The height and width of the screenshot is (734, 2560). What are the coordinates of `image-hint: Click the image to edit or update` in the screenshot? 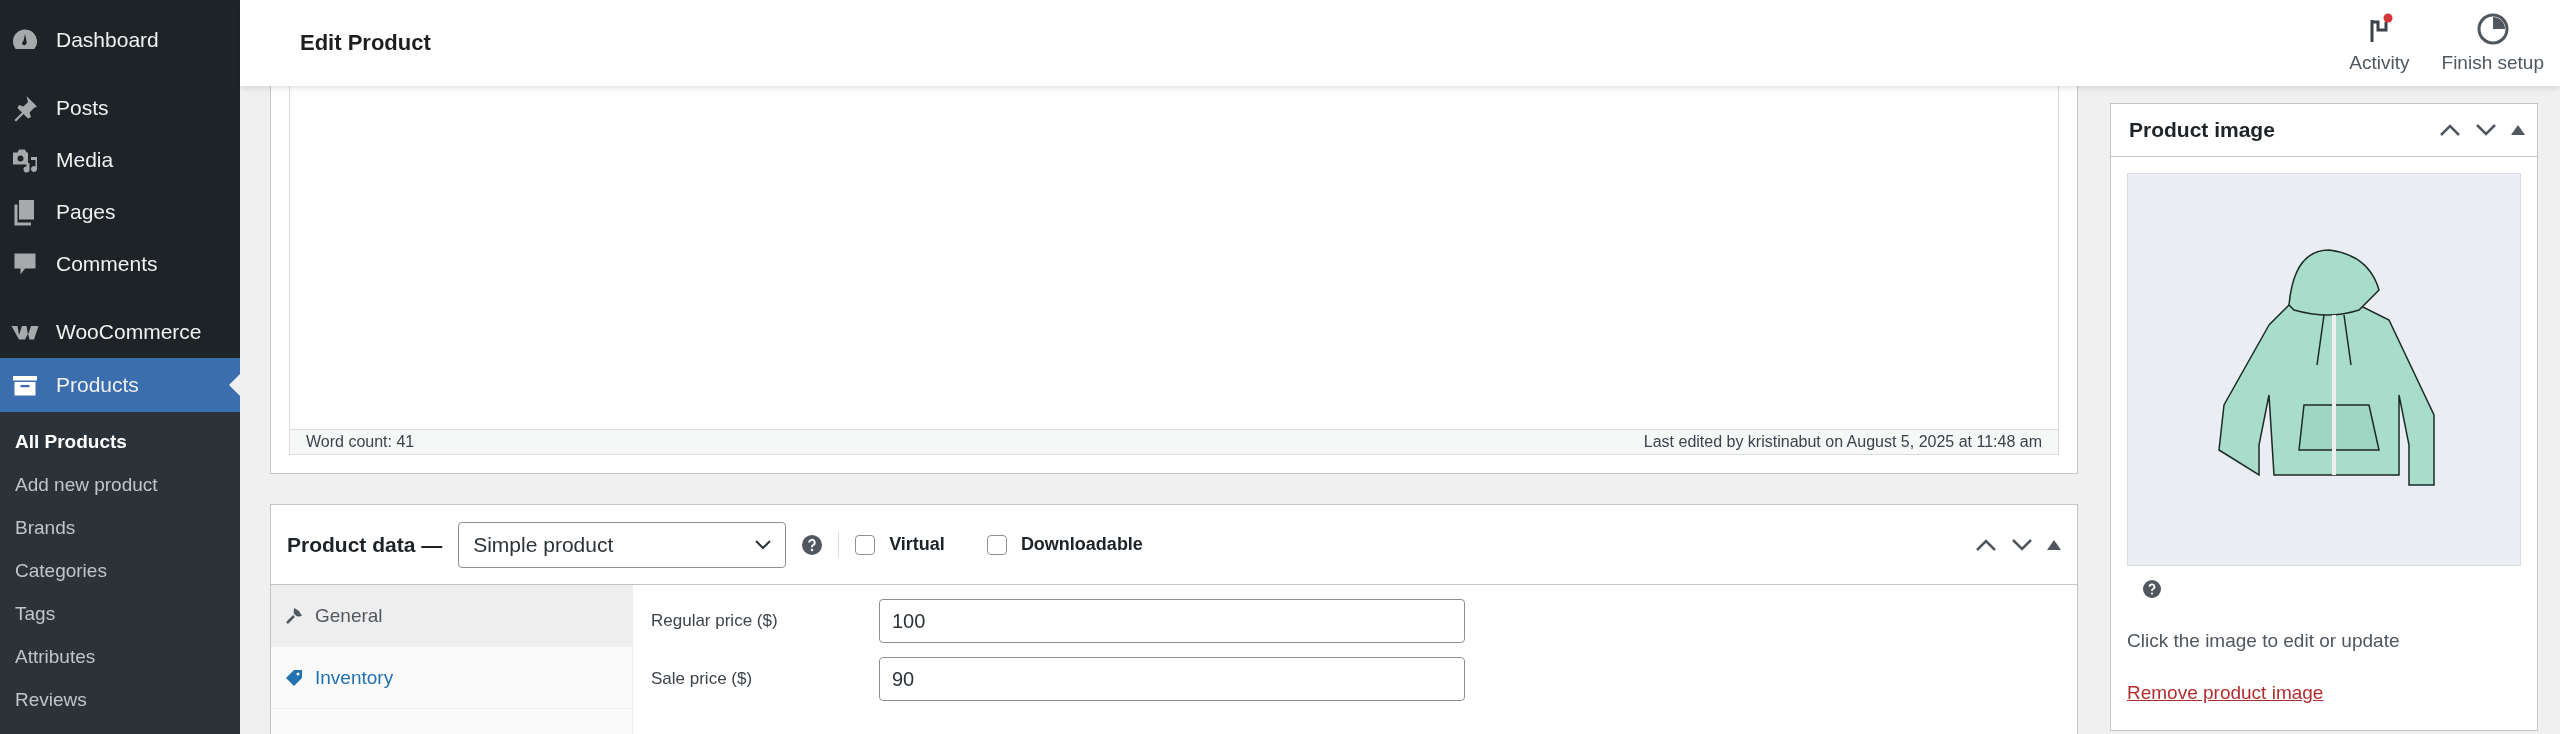 It's located at (2264, 641).